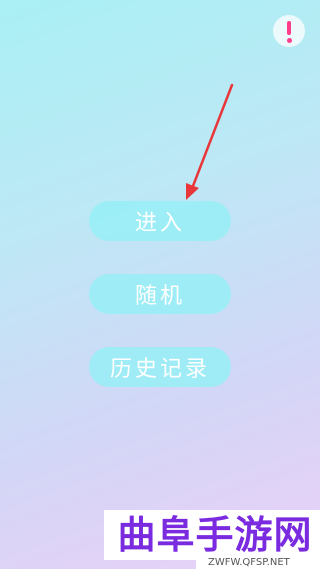  What do you see at coordinates (289, 28) in the screenshot?
I see `exclamation-icon` at bounding box center [289, 28].